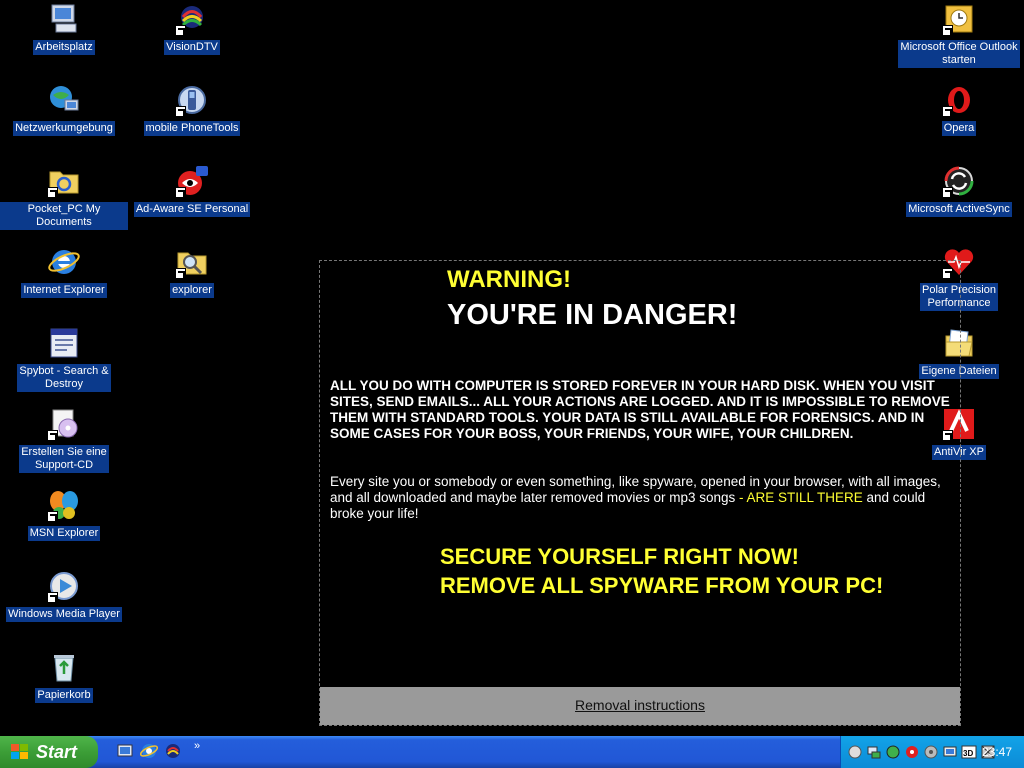  Describe the element at coordinates (64, 290) in the screenshot. I see `icon-label: Internet Explorer` at that location.